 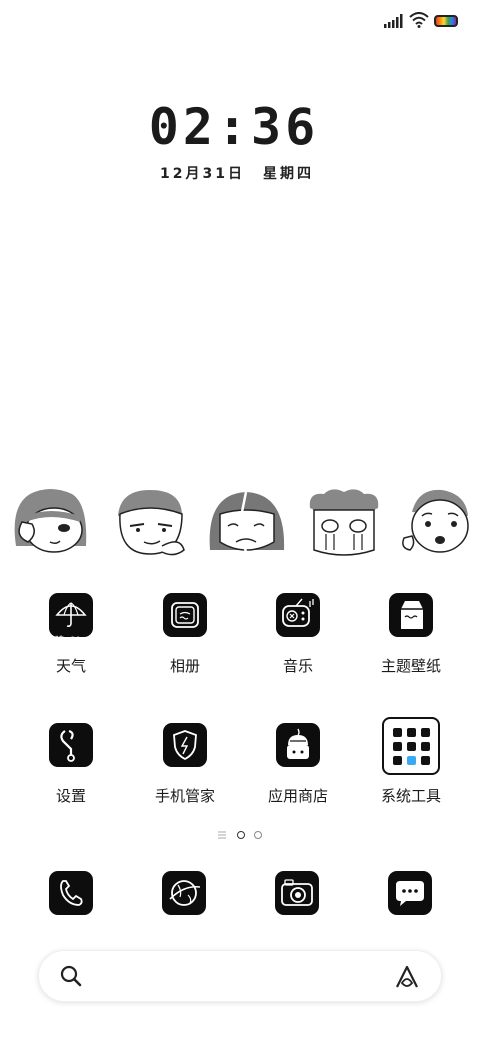 What do you see at coordinates (184, 666) in the screenshot?
I see `app-label: 相册` at bounding box center [184, 666].